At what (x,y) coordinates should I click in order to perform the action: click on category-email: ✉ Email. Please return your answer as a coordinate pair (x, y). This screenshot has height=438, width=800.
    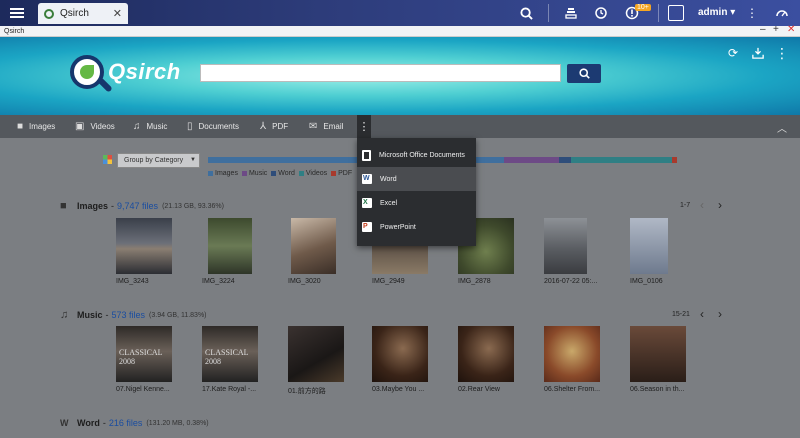
    Looking at the image, I should click on (326, 126).